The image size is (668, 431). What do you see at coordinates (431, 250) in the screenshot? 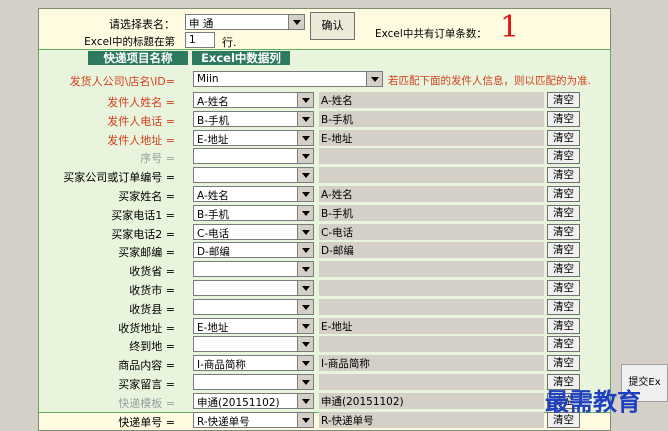
I see `column-preview: D-邮编` at bounding box center [431, 250].